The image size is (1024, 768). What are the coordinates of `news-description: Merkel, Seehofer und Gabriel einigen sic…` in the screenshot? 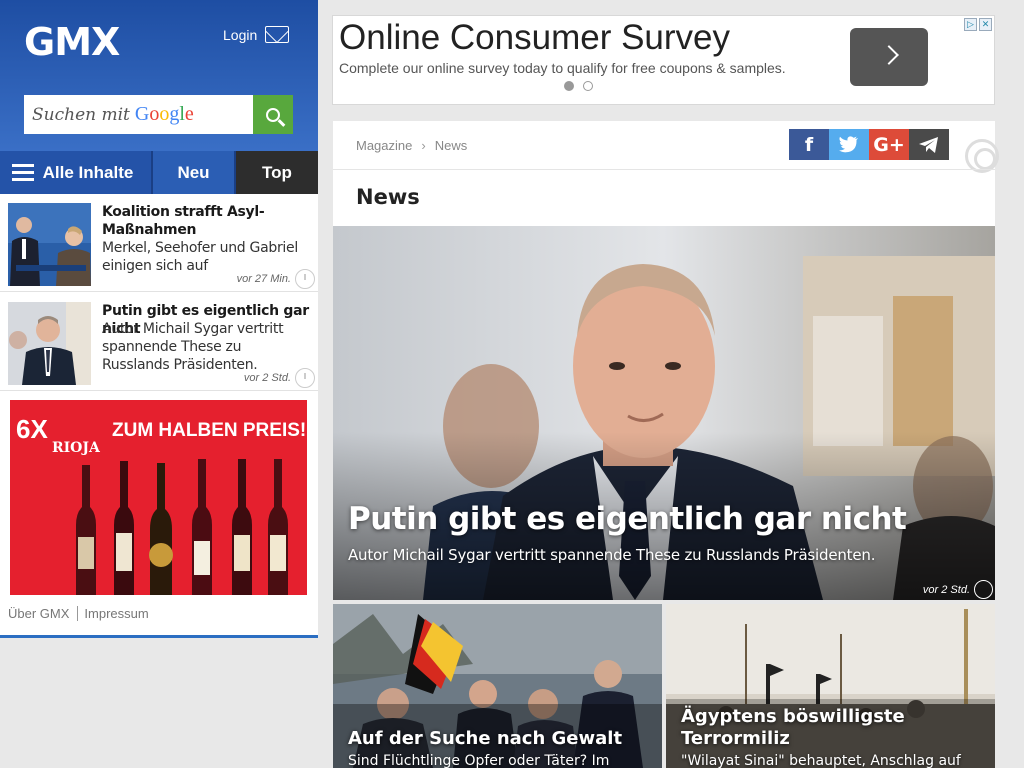 It's located at (200, 257).